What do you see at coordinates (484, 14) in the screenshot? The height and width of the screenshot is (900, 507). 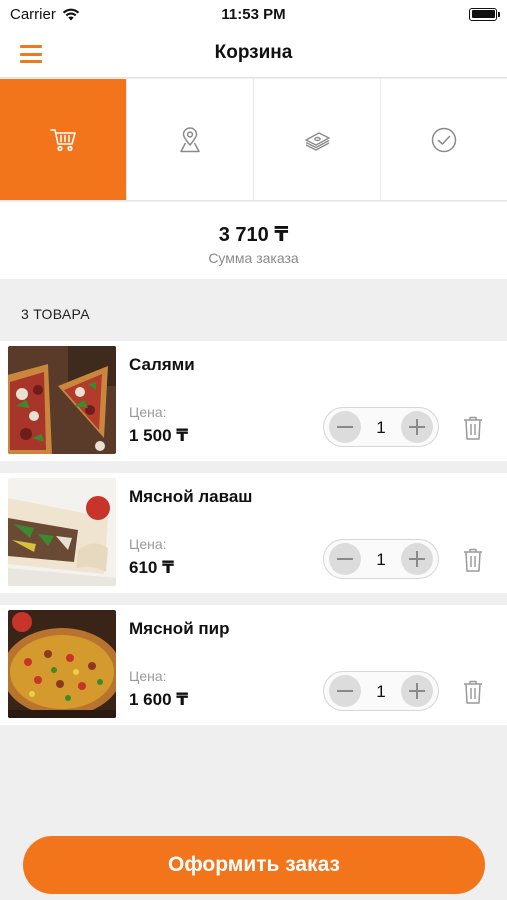 I see `battery-icon` at bounding box center [484, 14].